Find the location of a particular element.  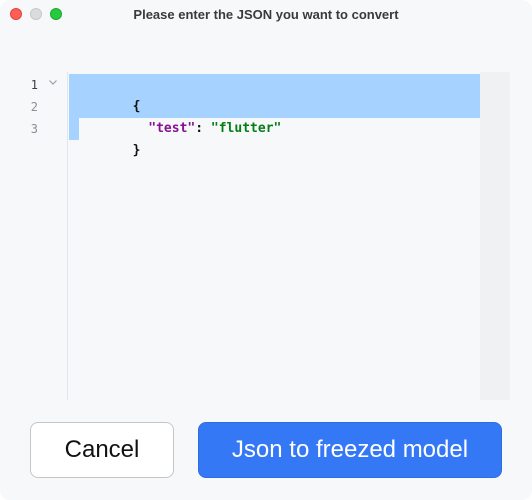

code-line-3: } is located at coordinates (105, 138).